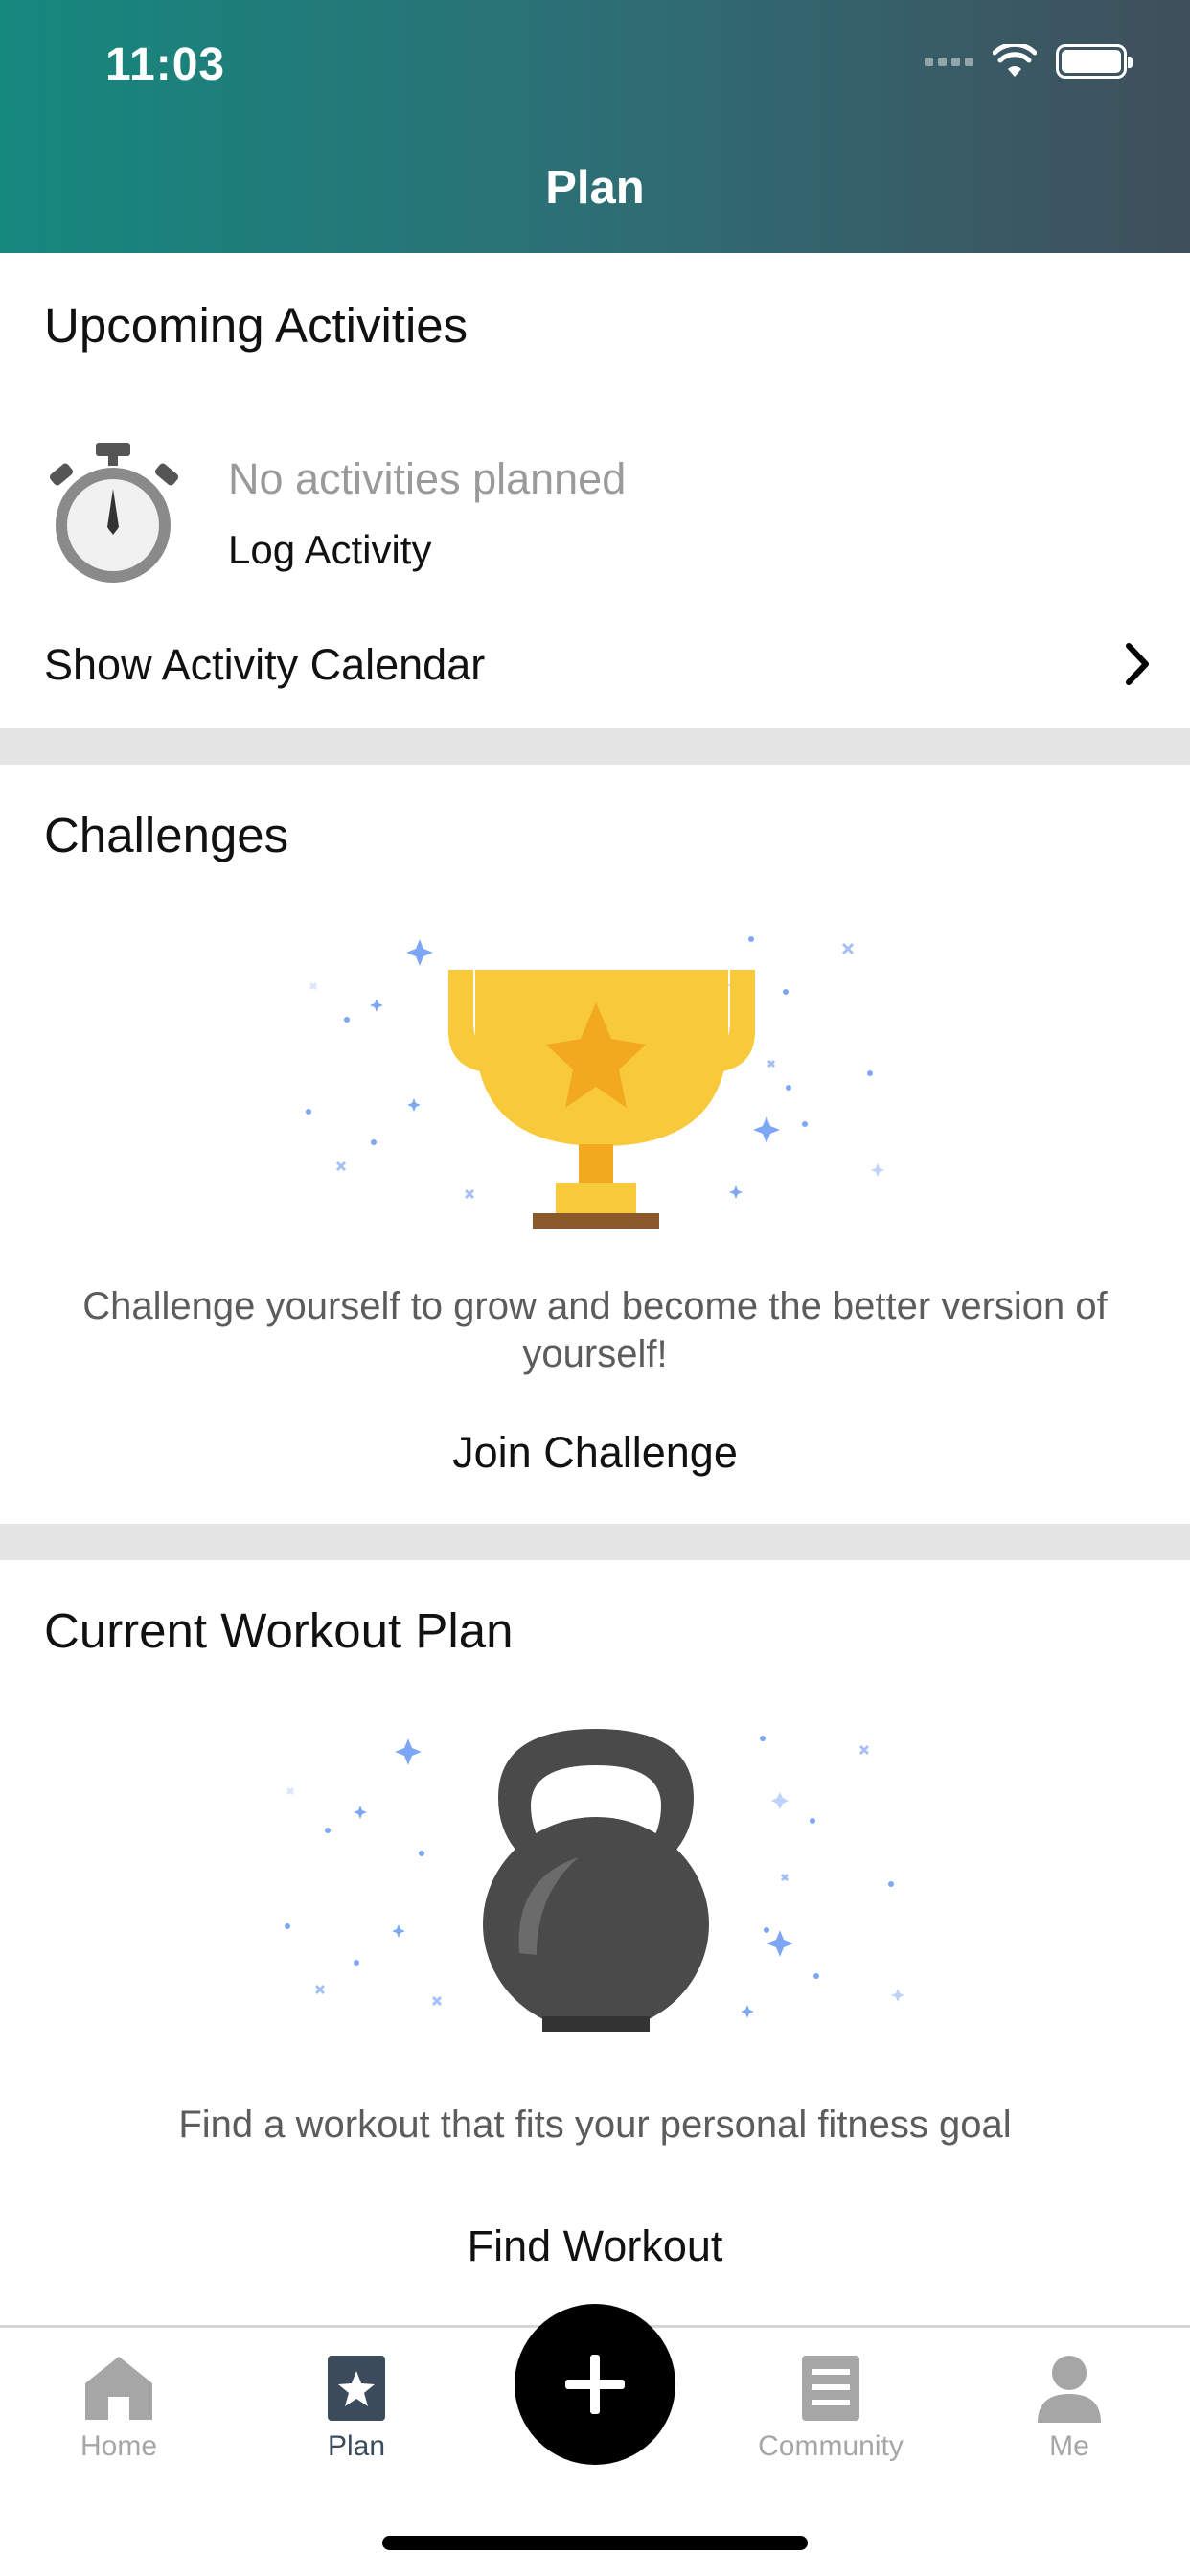 This screenshot has width=1190, height=2576. What do you see at coordinates (831, 2446) in the screenshot?
I see `tab-community-label: Community` at bounding box center [831, 2446].